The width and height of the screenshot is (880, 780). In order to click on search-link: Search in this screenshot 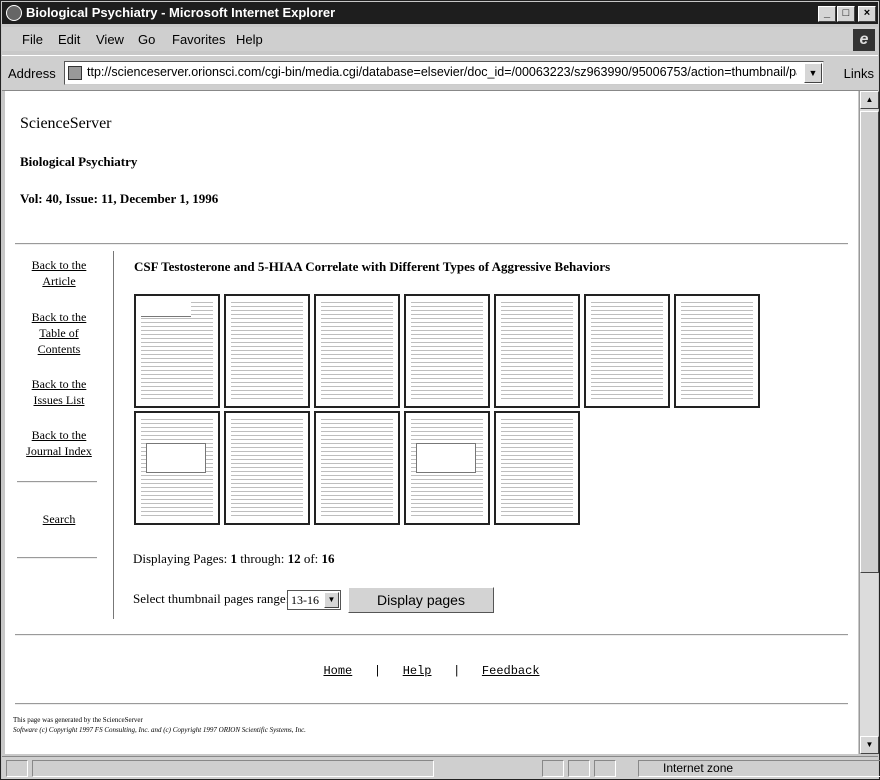, I will do `click(59, 519)`.